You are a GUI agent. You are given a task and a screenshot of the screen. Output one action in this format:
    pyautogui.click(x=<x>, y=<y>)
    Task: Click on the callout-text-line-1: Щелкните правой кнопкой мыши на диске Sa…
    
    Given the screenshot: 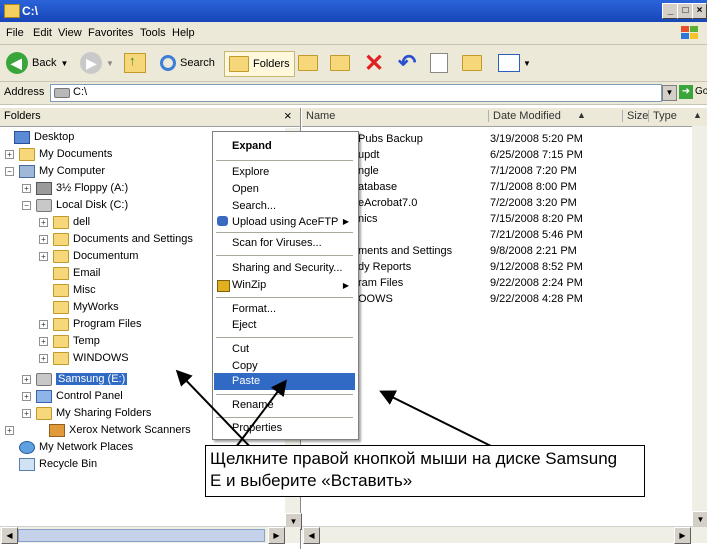 What is the action you would take?
    pyautogui.click(x=414, y=458)
    